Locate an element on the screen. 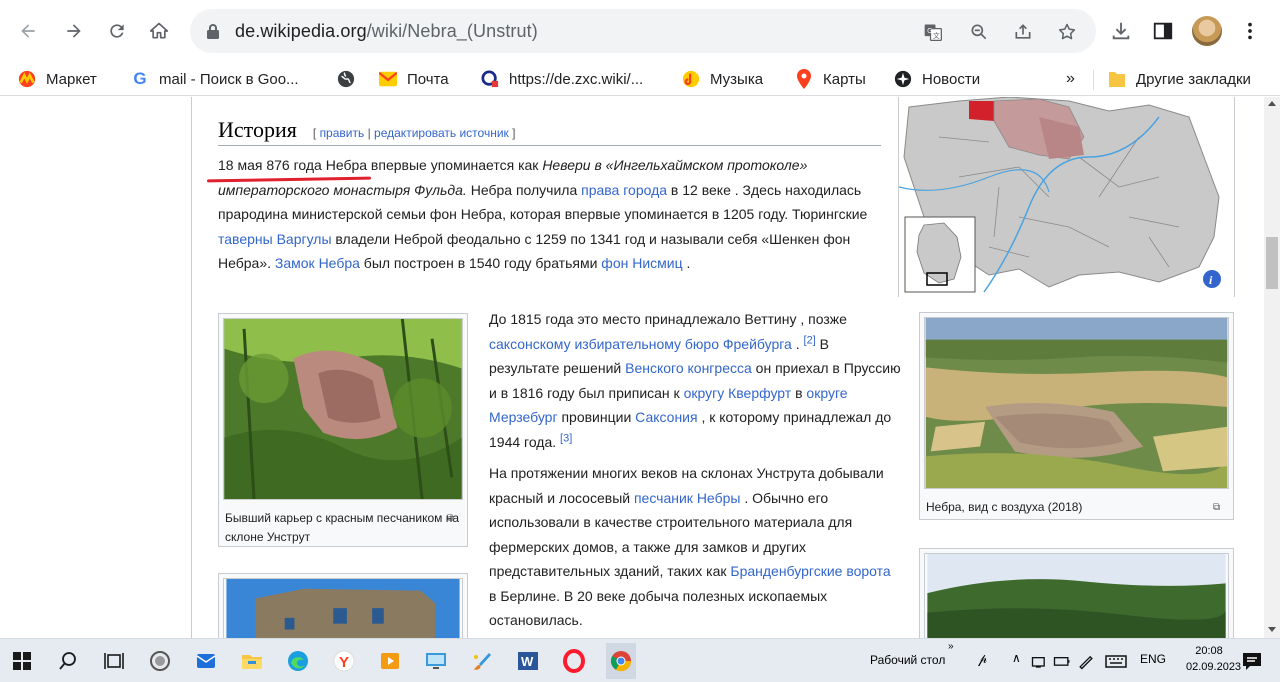 The width and height of the screenshot is (1280, 682). translate-button: G文 is located at coordinates (933, 32).